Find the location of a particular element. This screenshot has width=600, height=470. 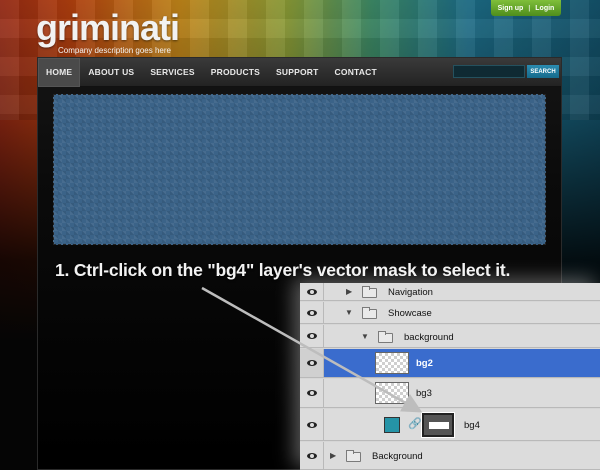

search-input is located at coordinates (489, 71).